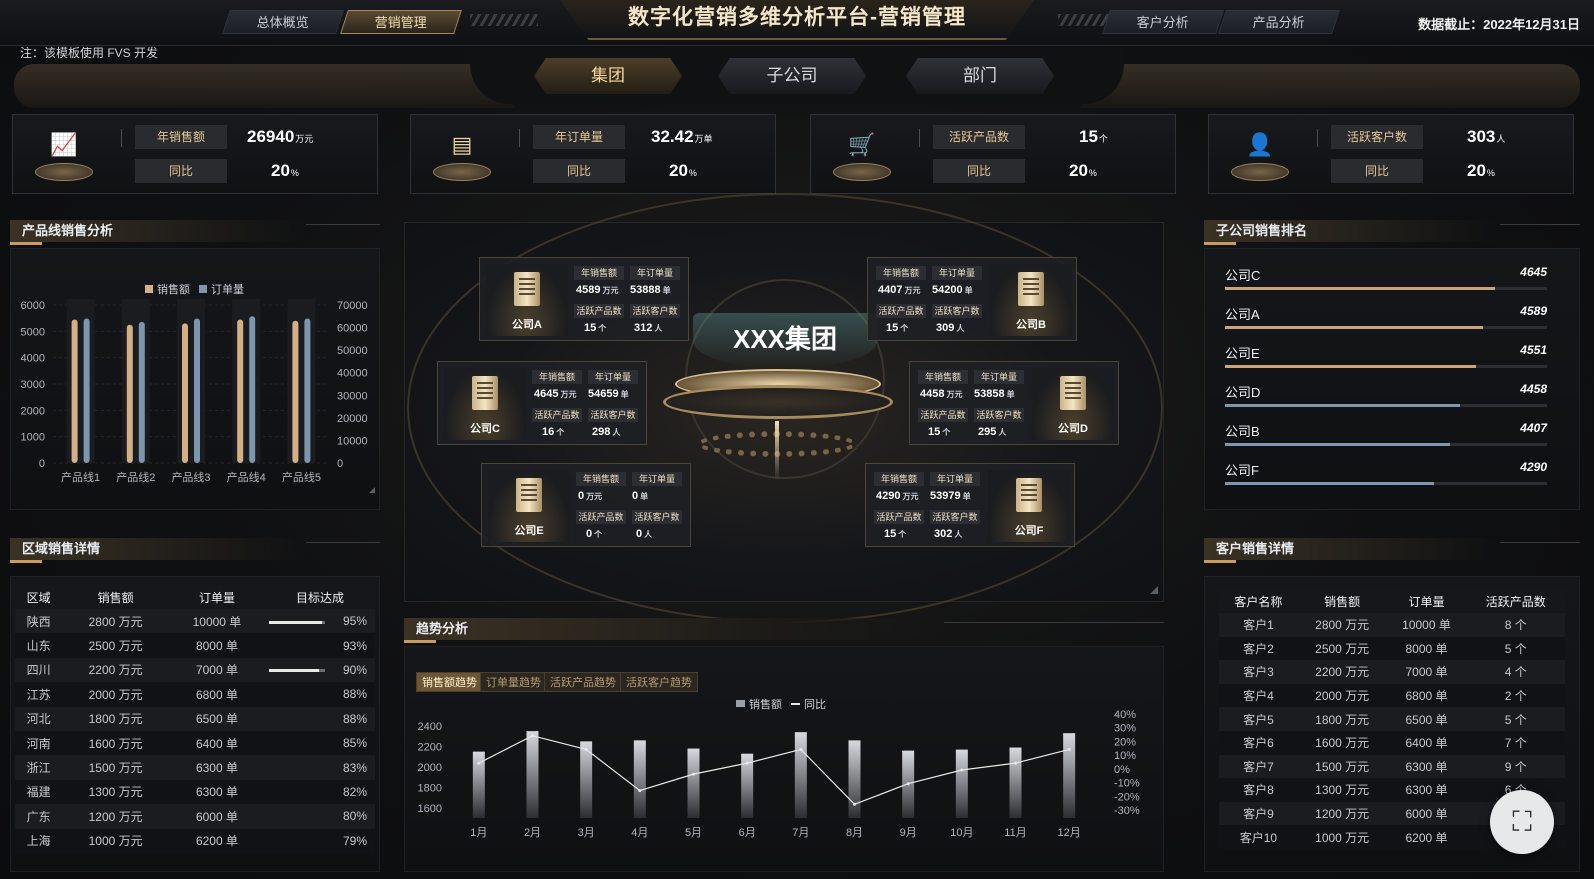  I want to click on table-row: 客户2 2500 万元 8000 单5 个, so click(1392, 648).